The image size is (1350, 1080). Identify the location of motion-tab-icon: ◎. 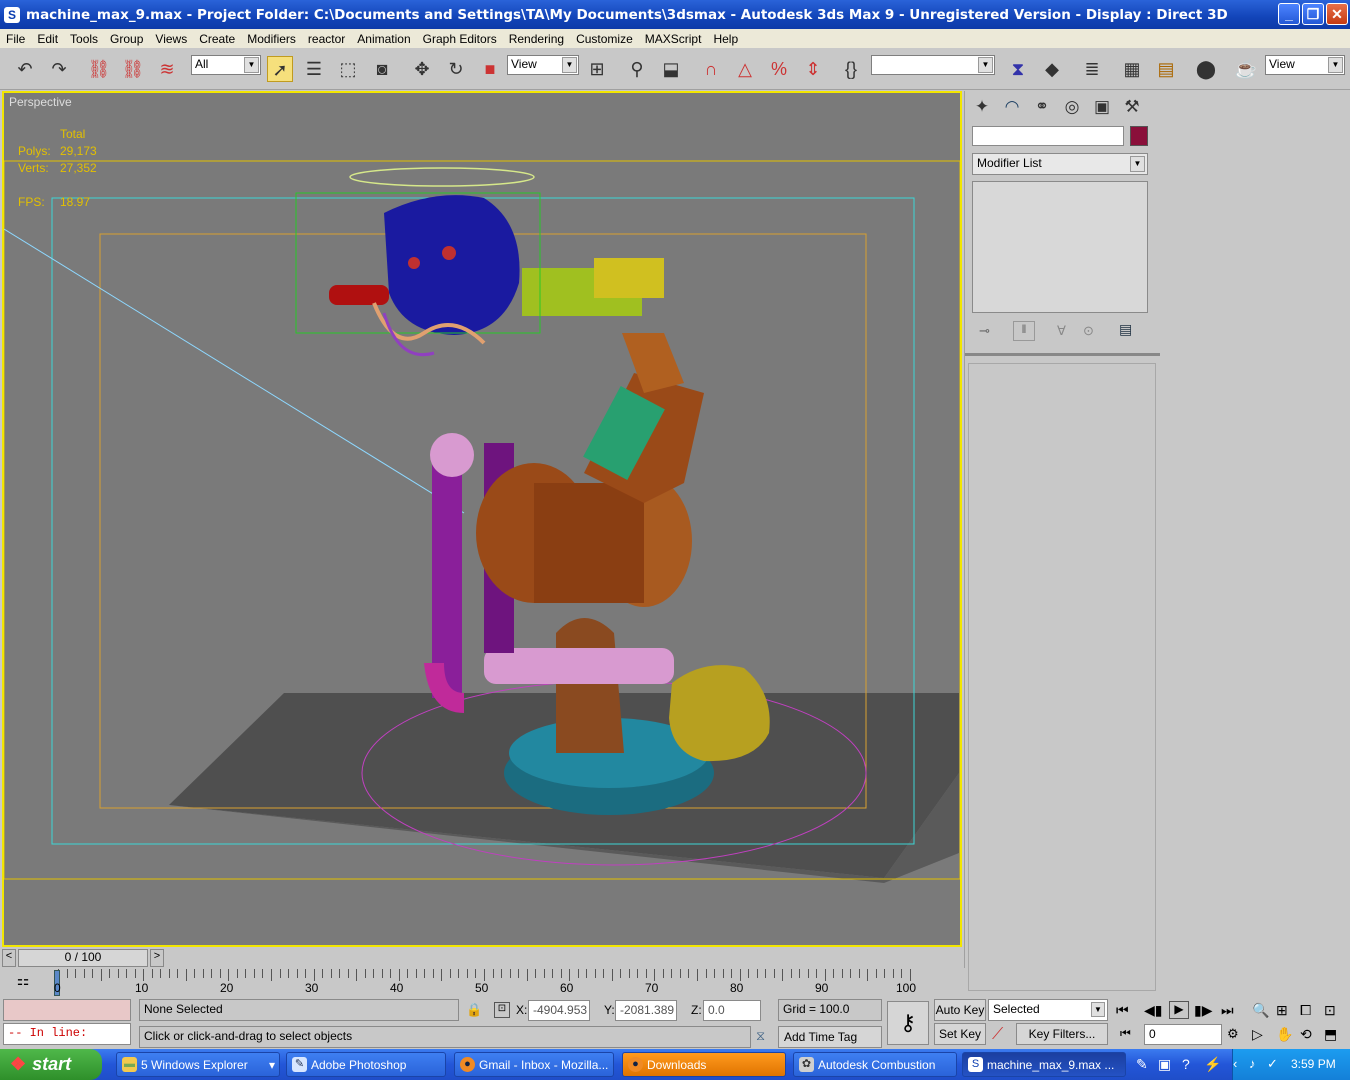
(1072, 107).